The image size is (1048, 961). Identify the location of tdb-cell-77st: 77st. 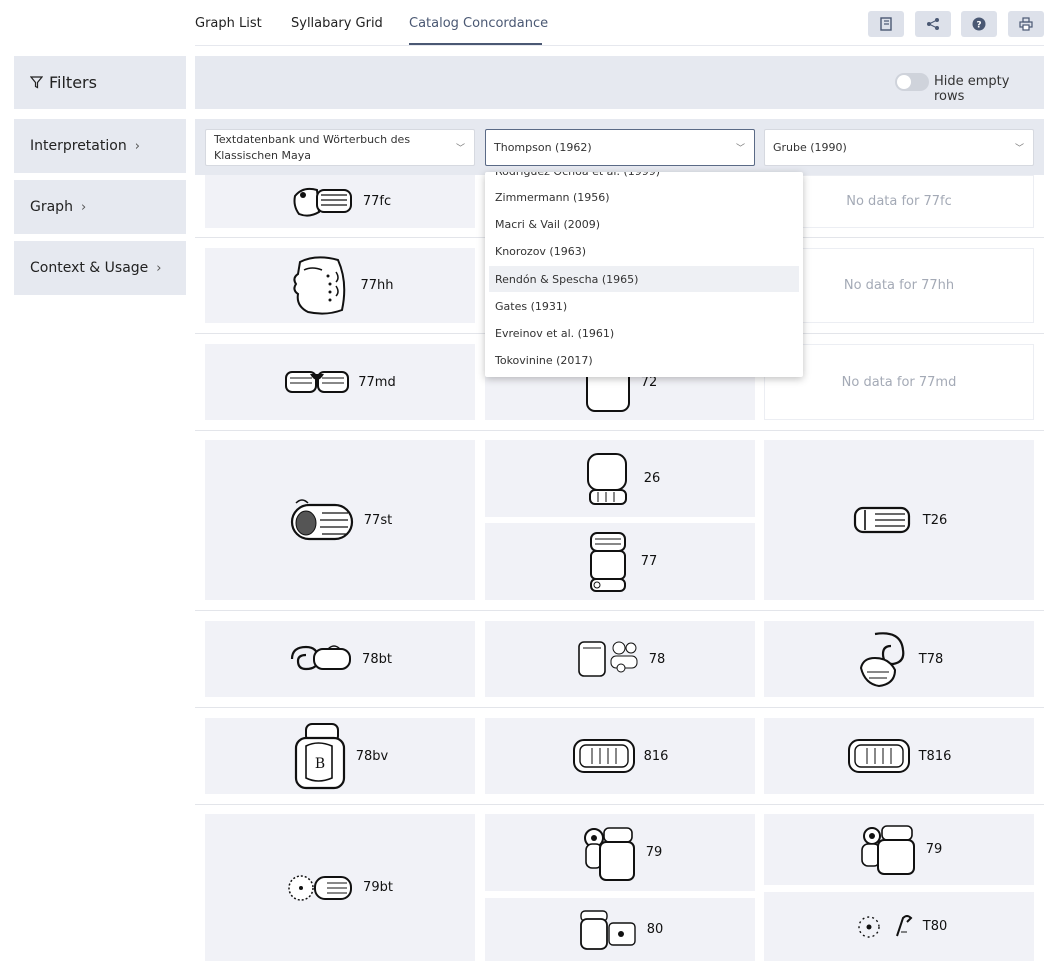
(340, 520).